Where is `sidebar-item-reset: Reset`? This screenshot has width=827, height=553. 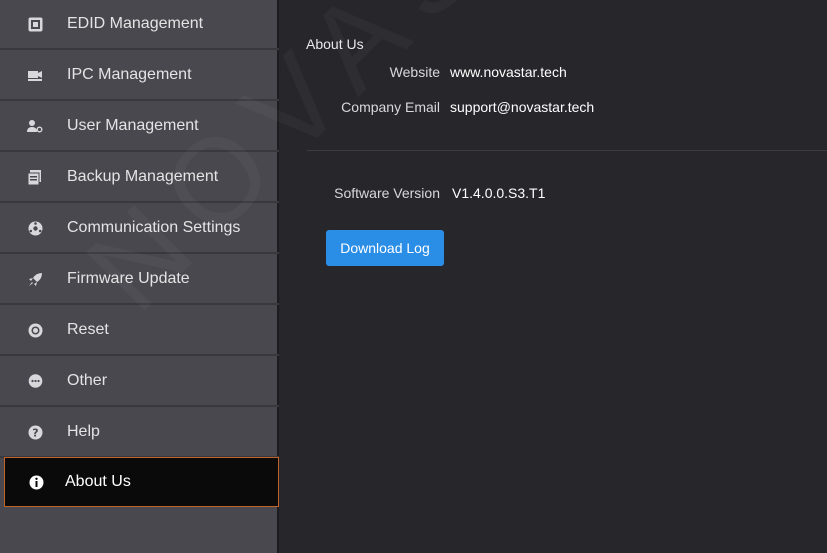
sidebar-item-reset: Reset is located at coordinates (139, 331).